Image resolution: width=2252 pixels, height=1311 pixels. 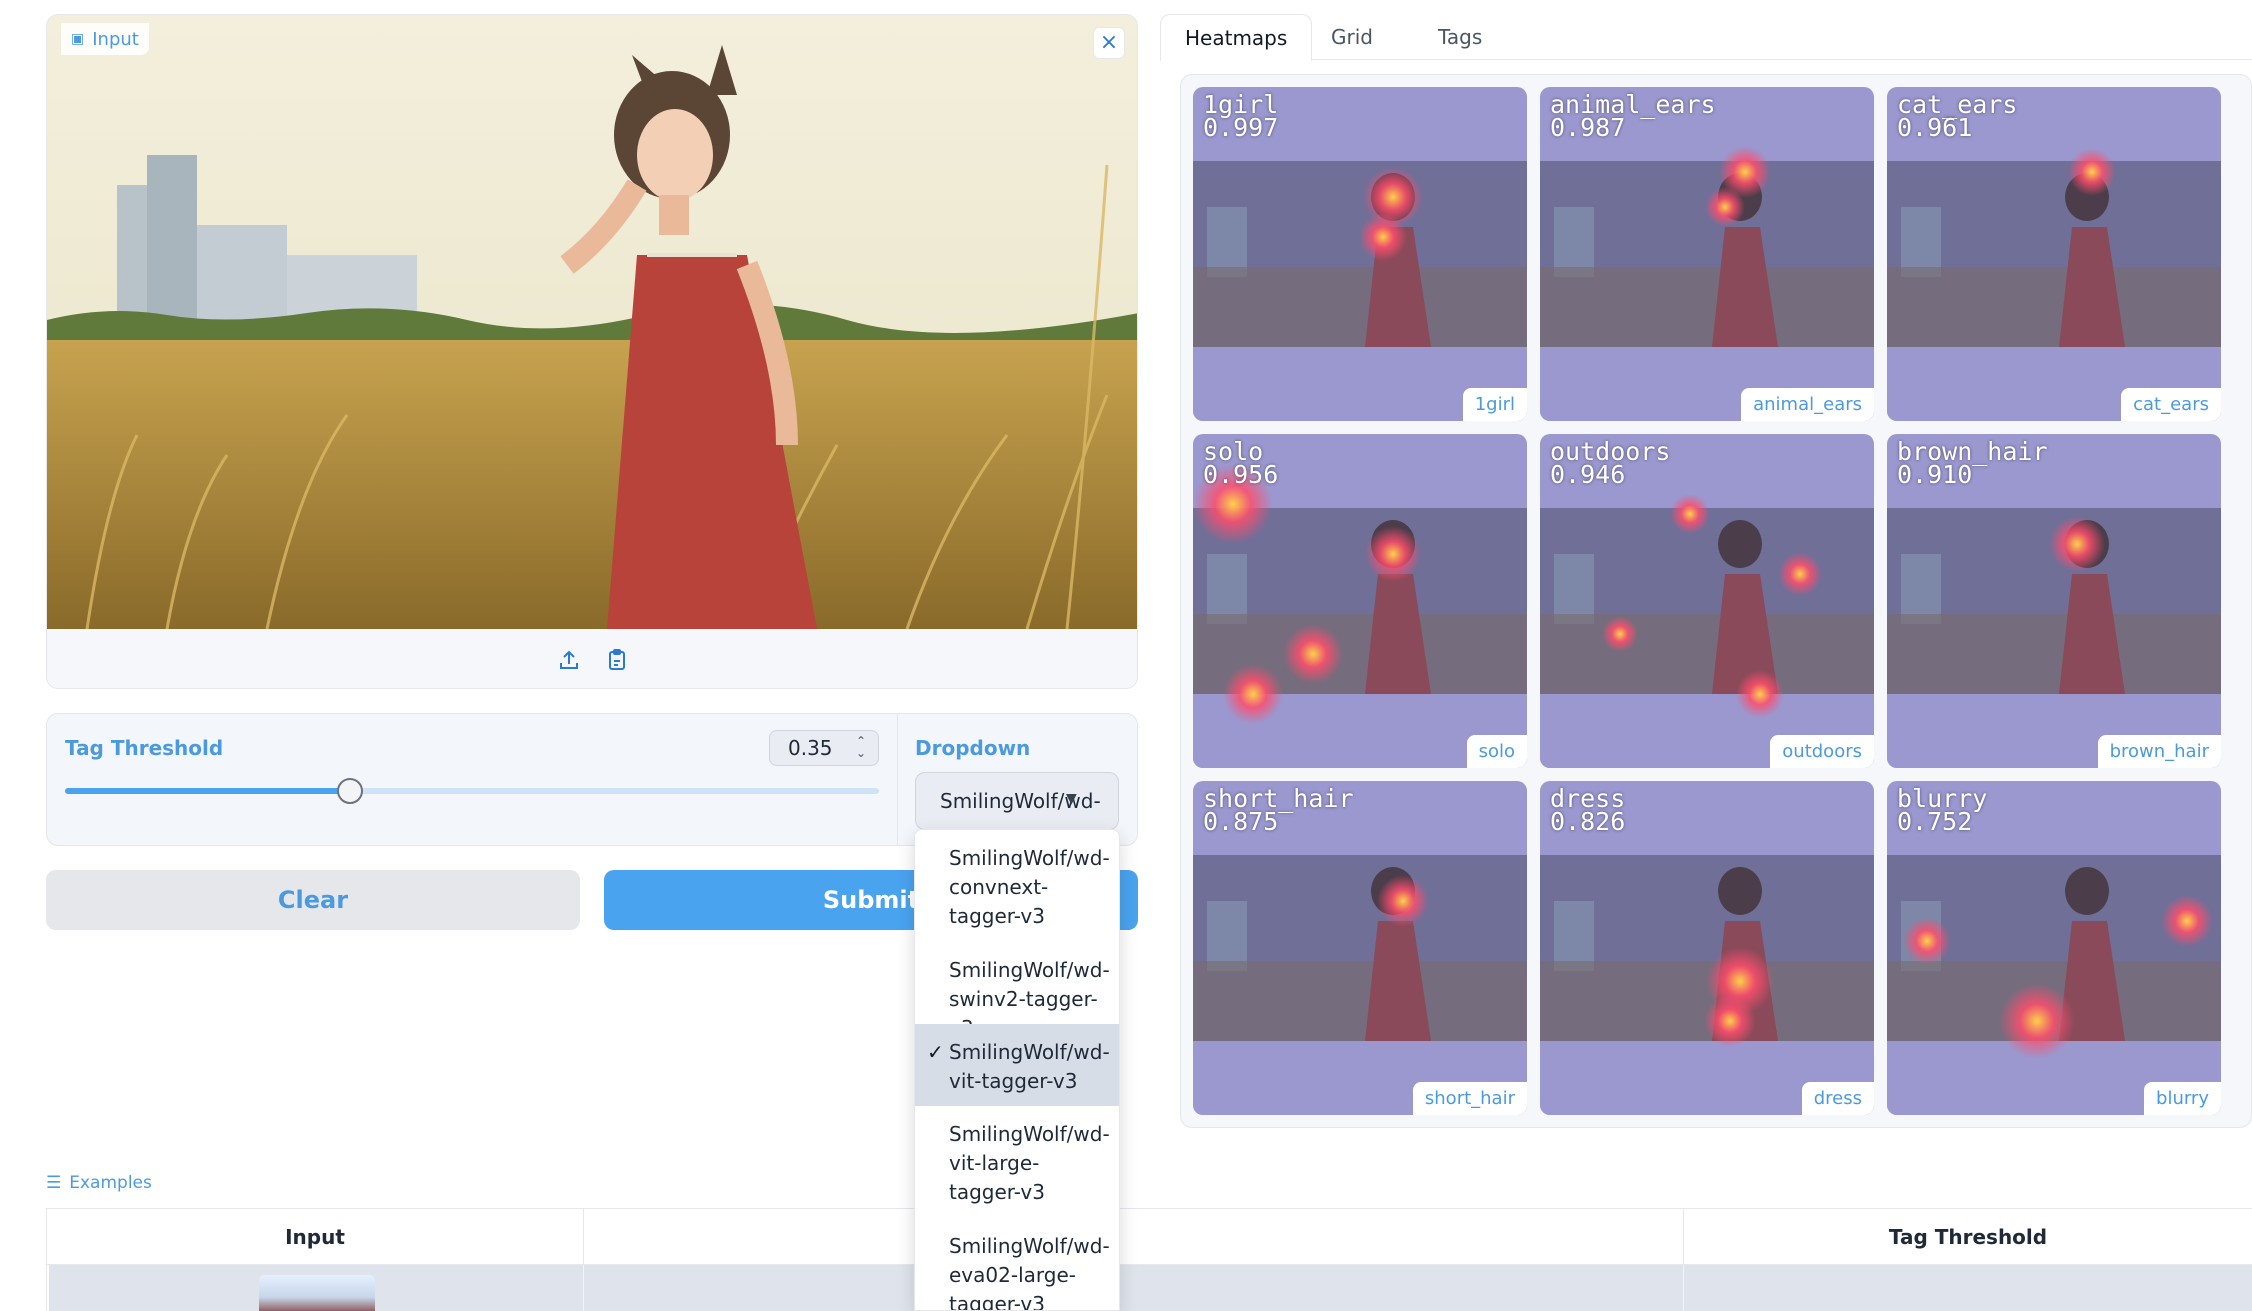 I want to click on heatmap-score: 0.826, so click(x=1588, y=821).